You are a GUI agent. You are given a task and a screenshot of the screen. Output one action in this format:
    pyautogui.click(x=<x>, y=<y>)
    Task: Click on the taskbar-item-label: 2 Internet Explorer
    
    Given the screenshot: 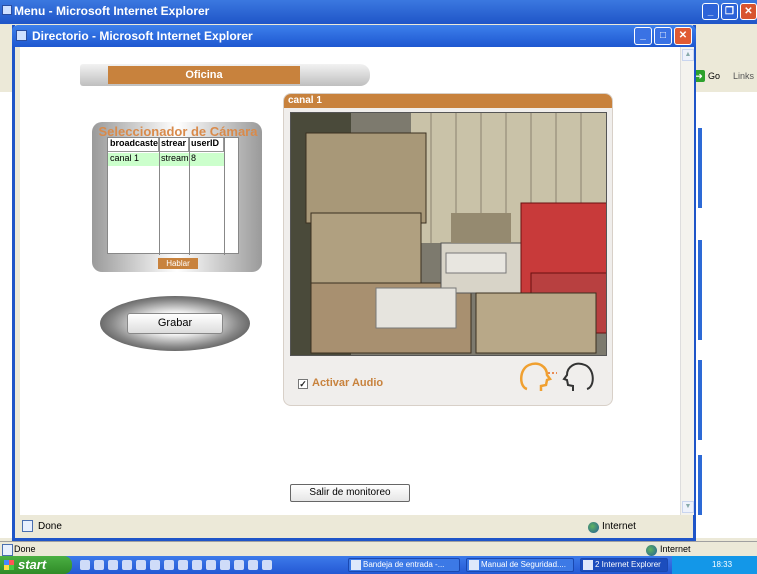 What is the action you would take?
    pyautogui.click(x=628, y=564)
    